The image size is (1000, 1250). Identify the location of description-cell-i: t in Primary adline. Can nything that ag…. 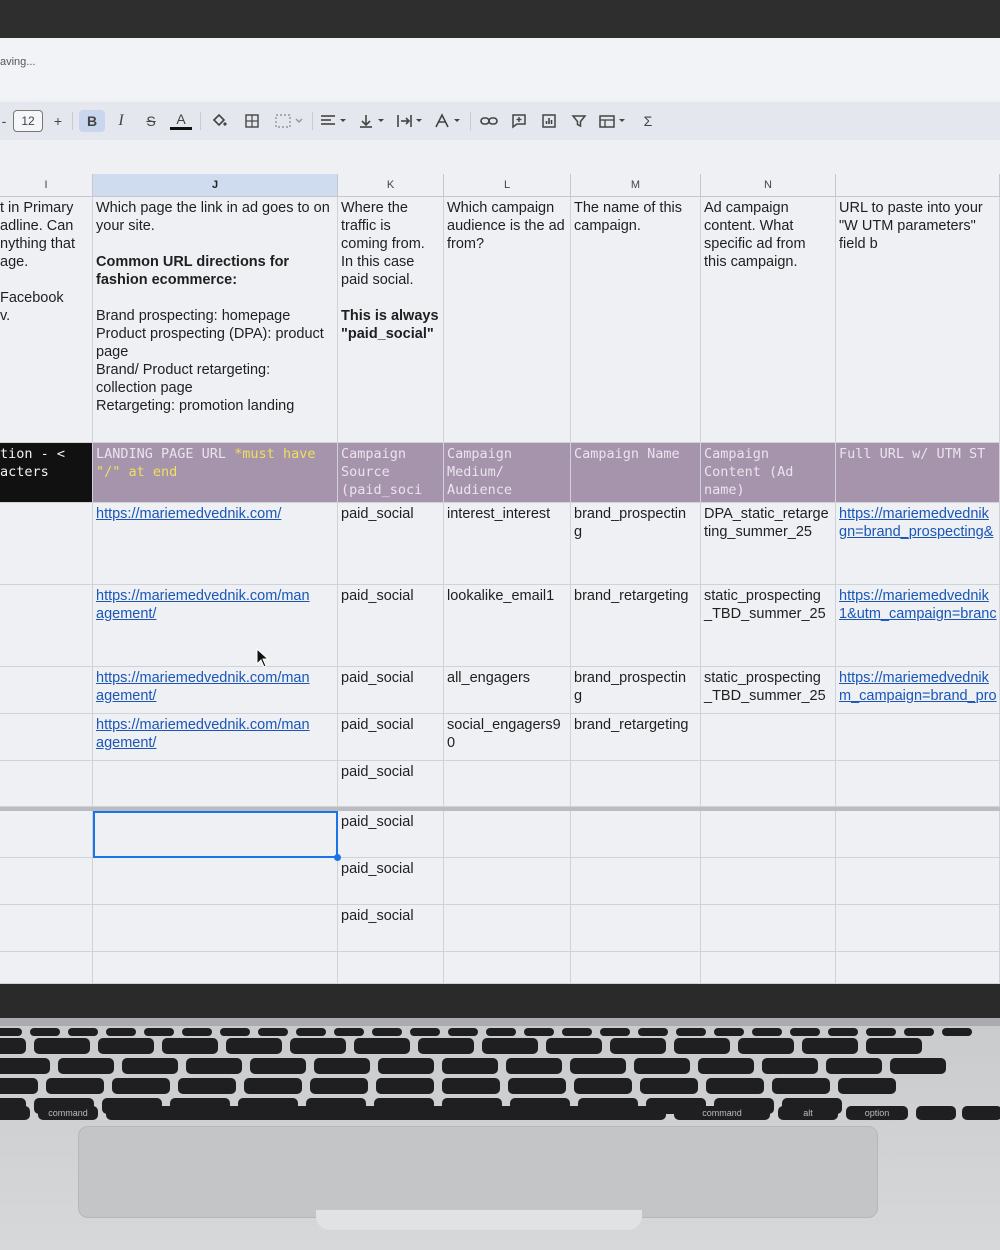
(46, 320).